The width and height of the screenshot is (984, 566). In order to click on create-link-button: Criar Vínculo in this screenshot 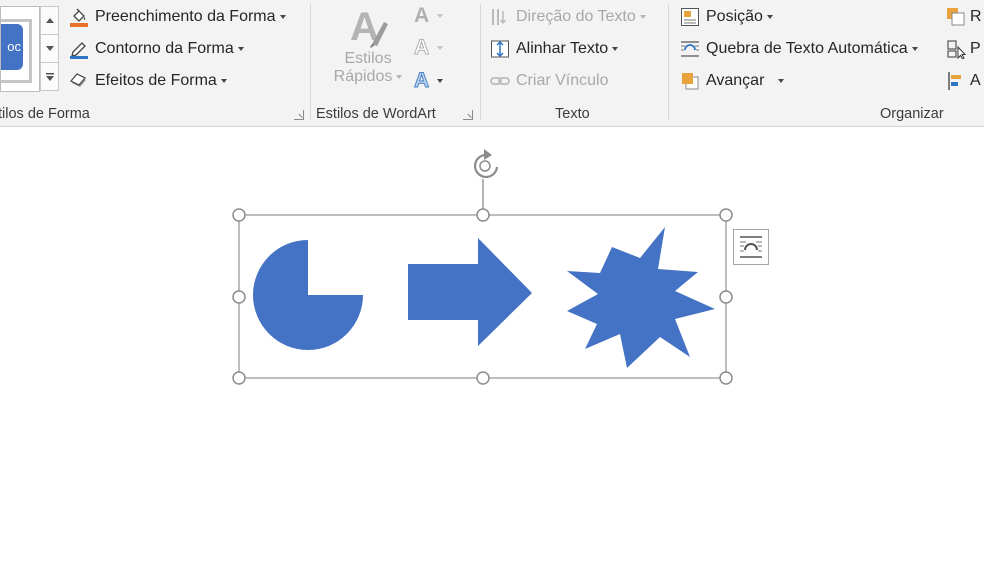, I will do `click(549, 81)`.